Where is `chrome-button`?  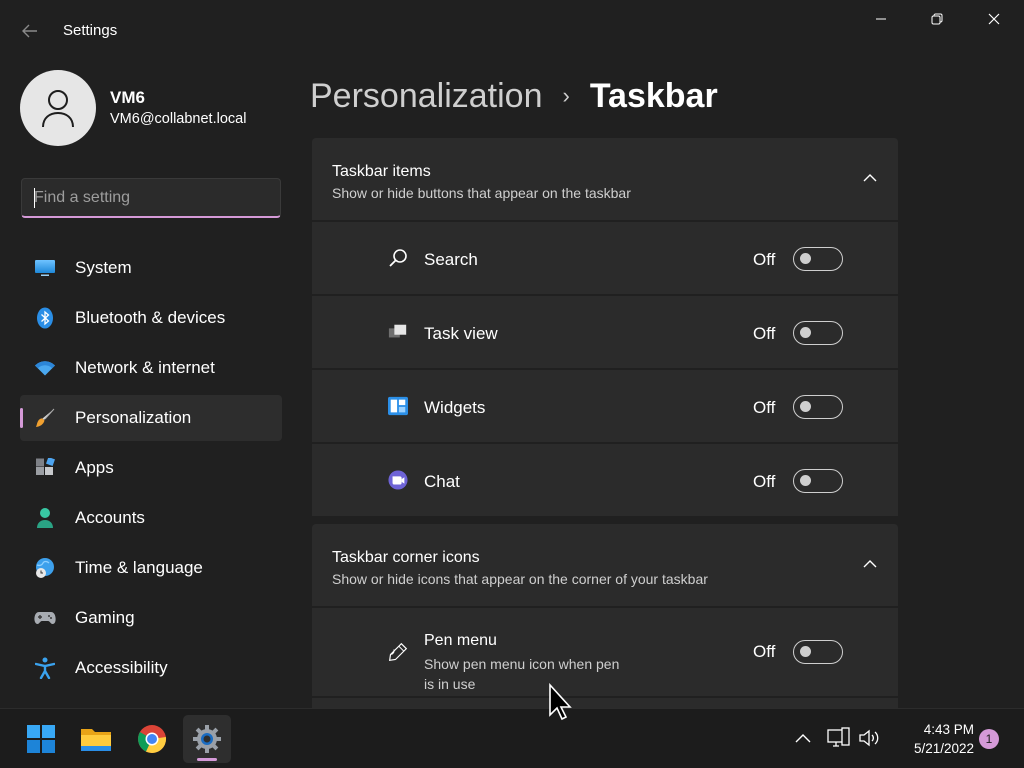 chrome-button is located at coordinates (152, 739).